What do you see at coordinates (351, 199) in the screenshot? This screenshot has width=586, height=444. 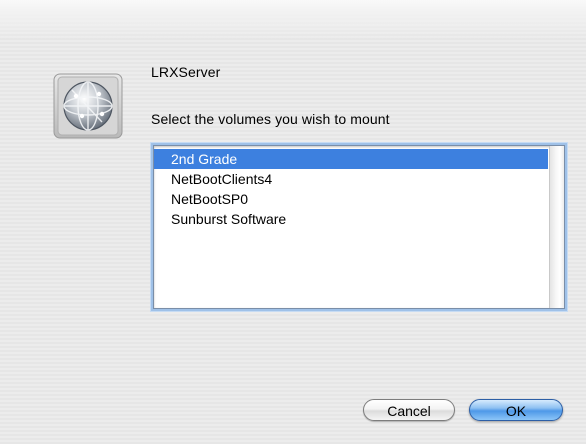 I see `list-item-netbootsp0: NetBootSP0` at bounding box center [351, 199].